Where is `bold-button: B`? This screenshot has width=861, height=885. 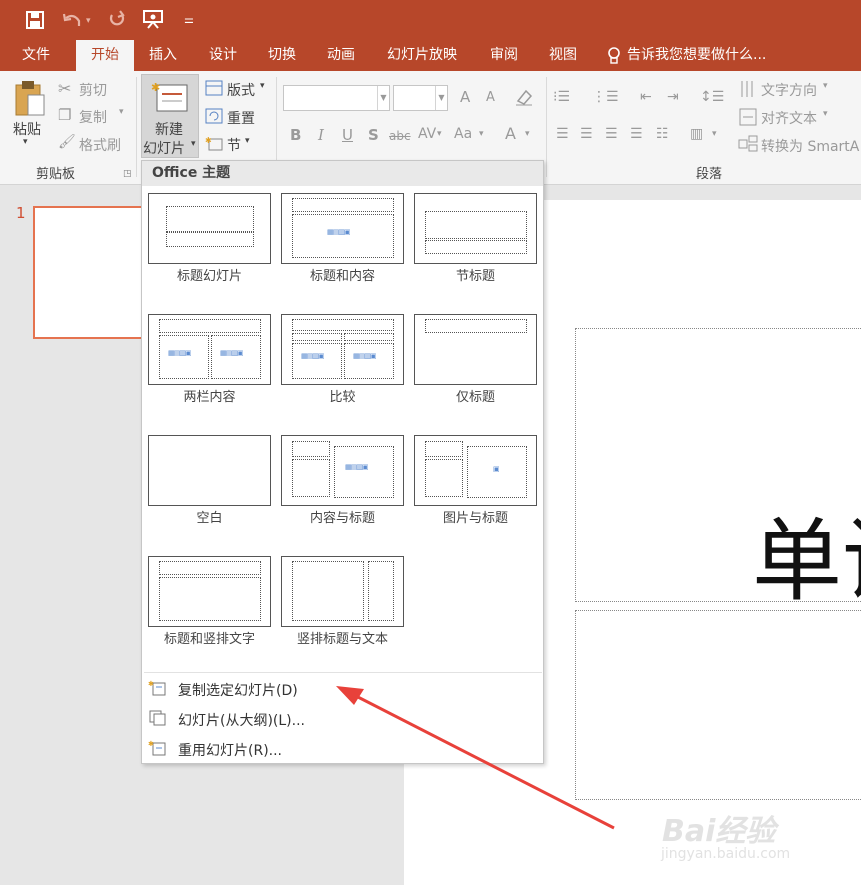
bold-button: B is located at coordinates (295, 135).